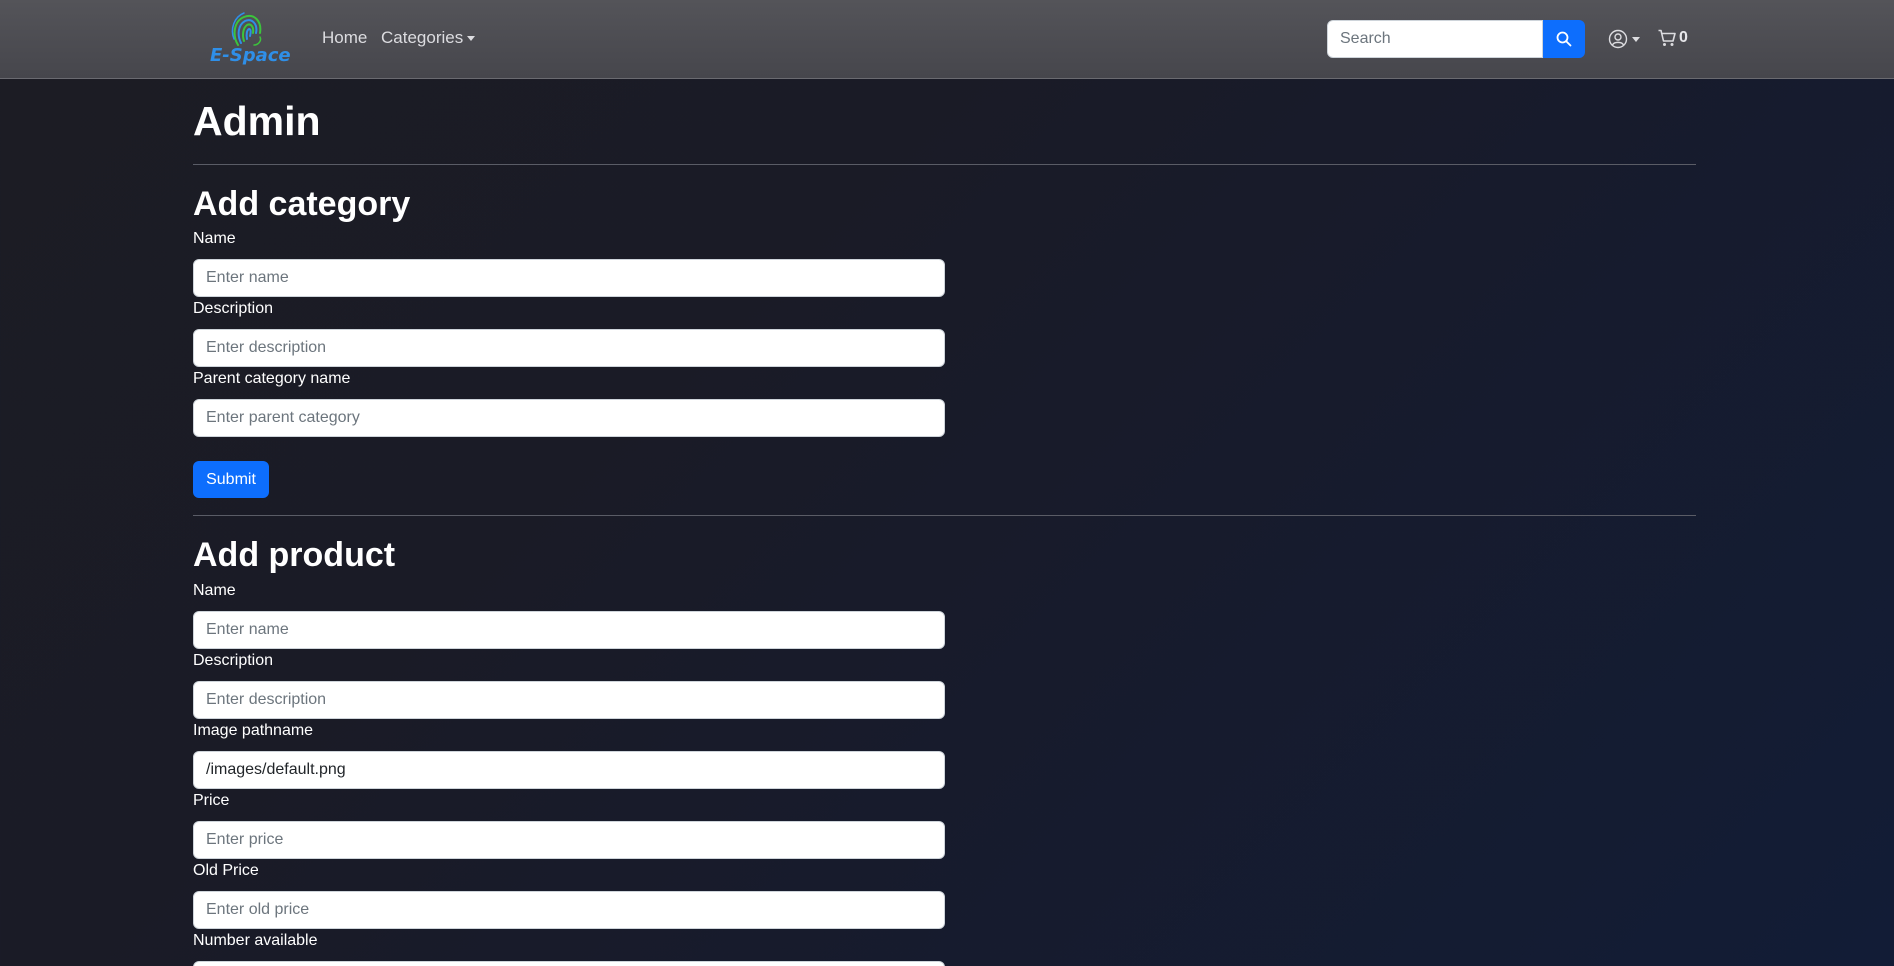 Image resolution: width=1894 pixels, height=966 pixels. Describe the element at coordinates (214, 238) in the screenshot. I see `category-name-label: Name` at that location.